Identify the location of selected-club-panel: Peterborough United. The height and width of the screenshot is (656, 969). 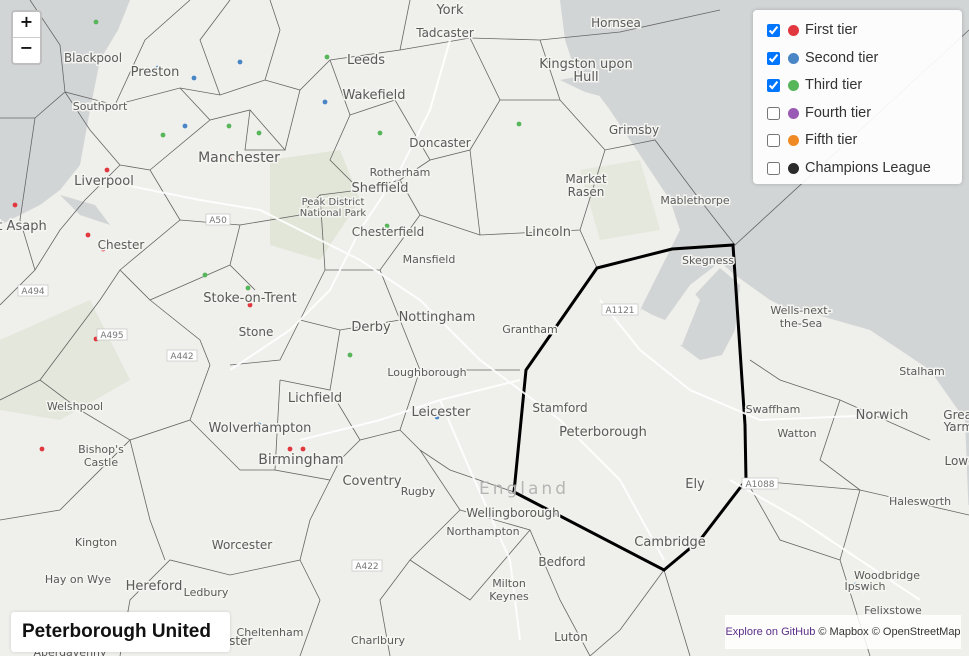
(120, 632).